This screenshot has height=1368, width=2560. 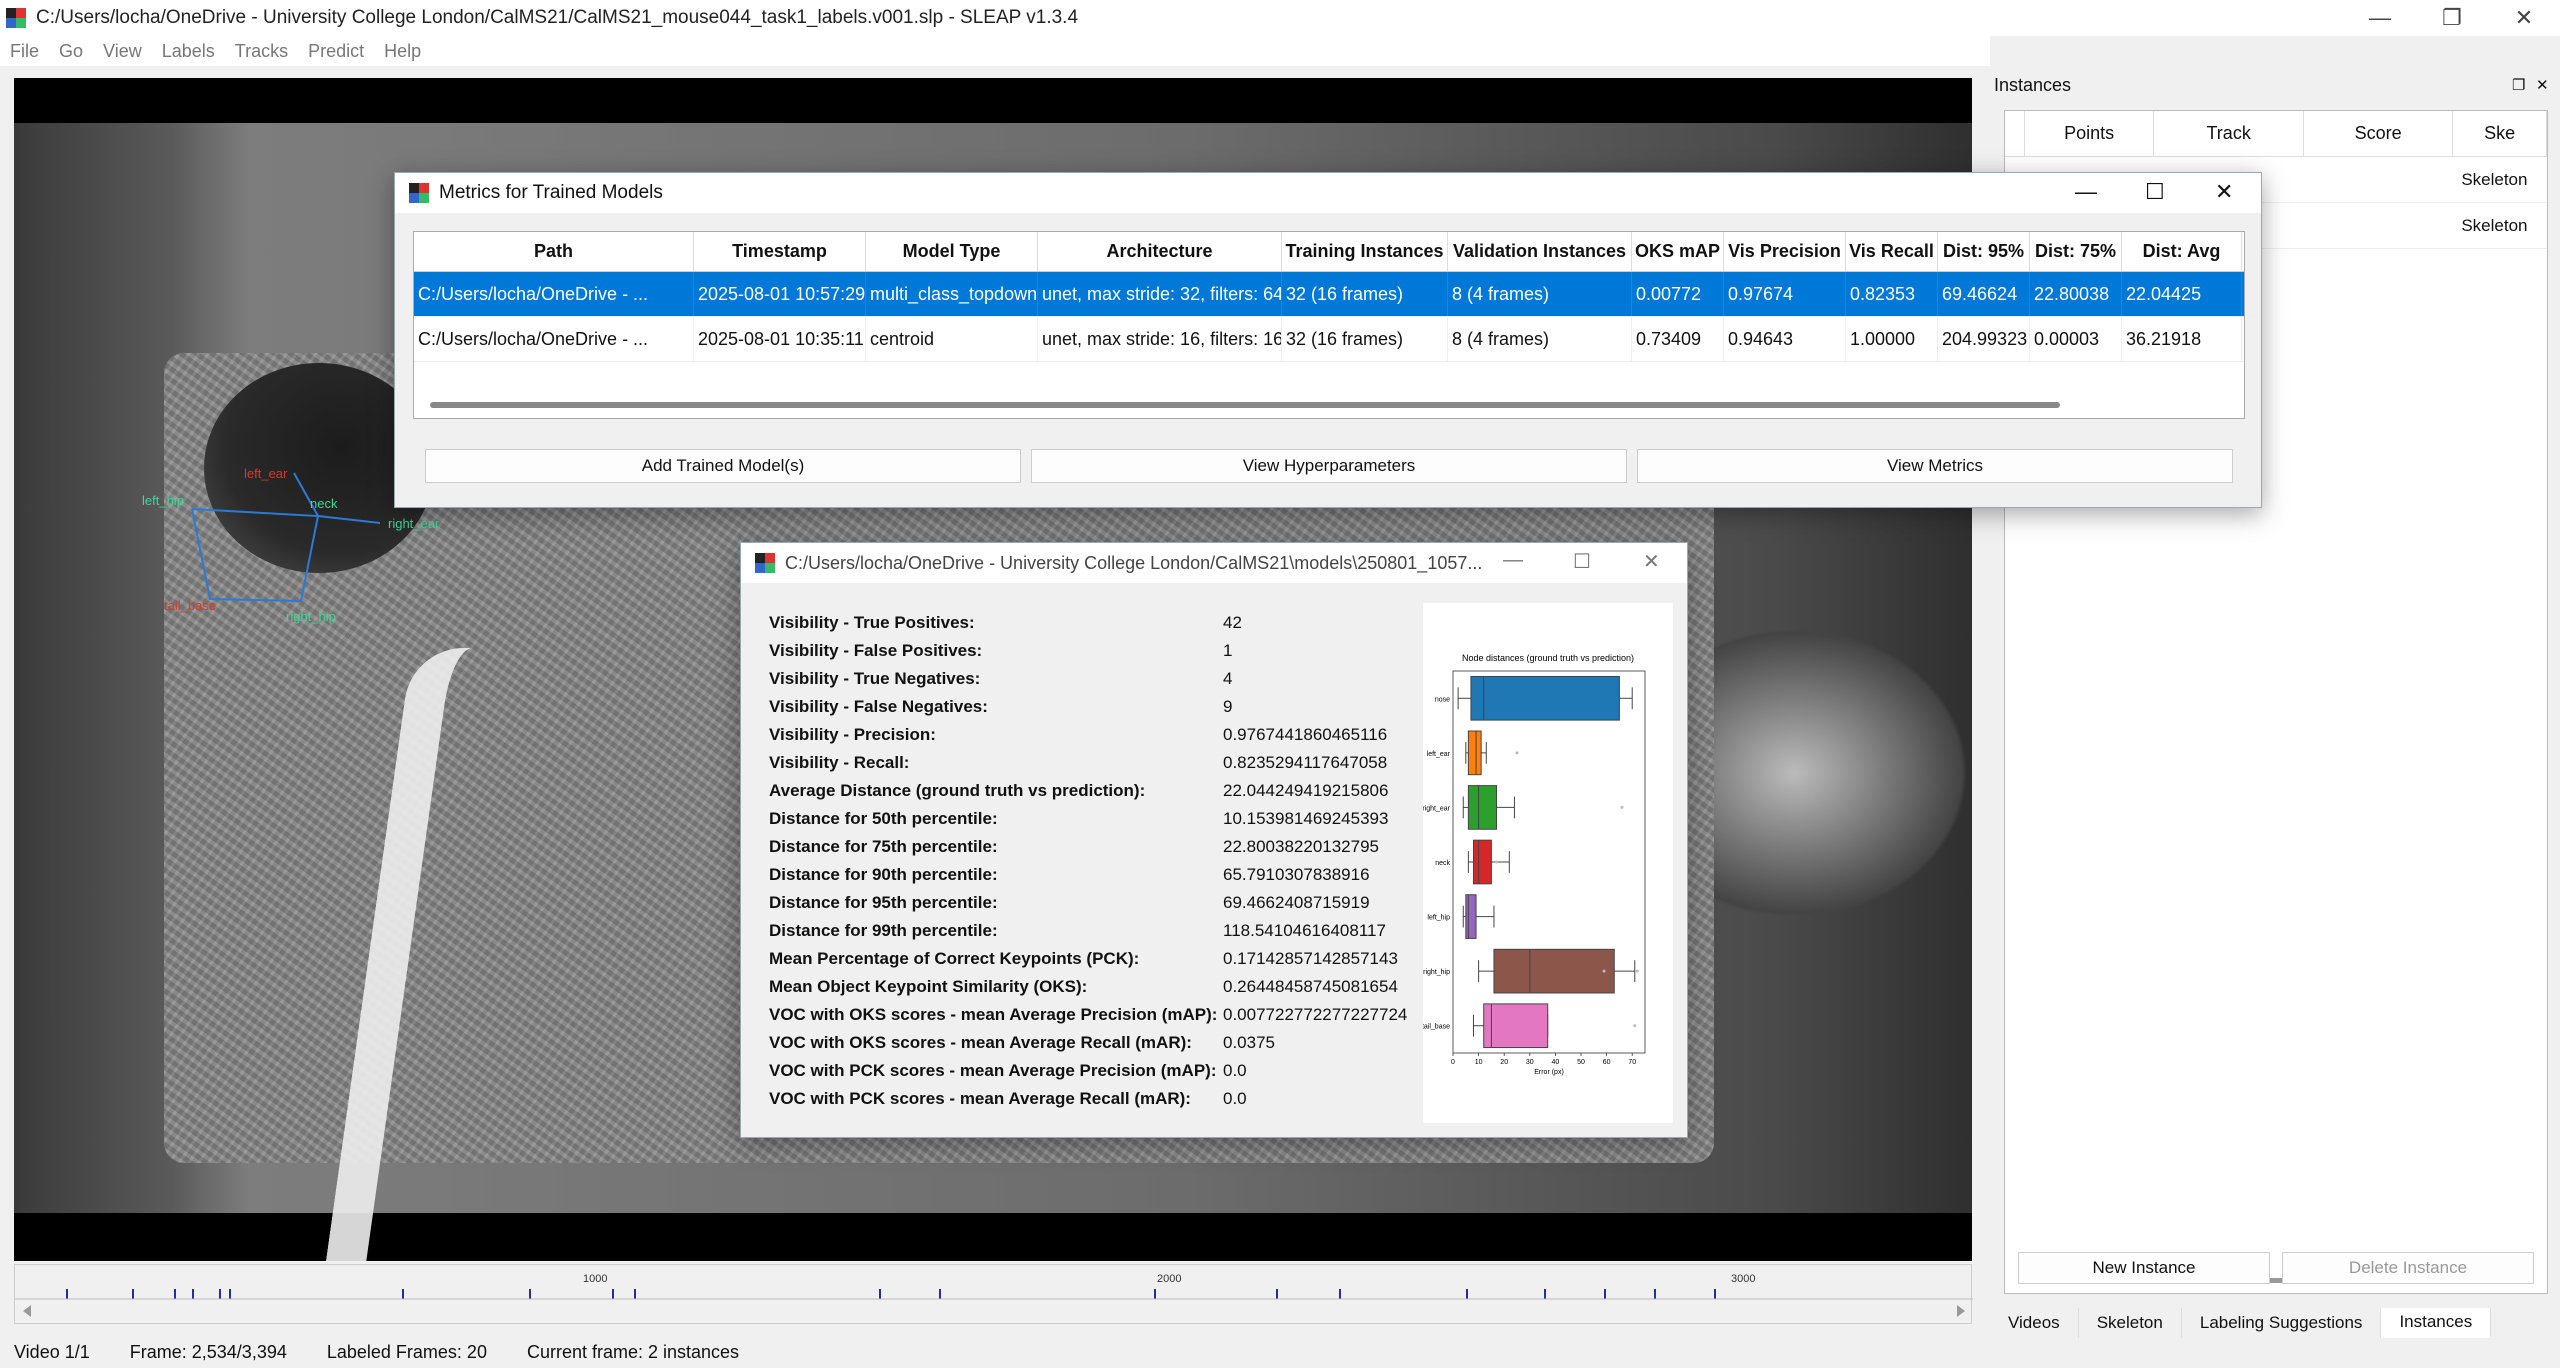 What do you see at coordinates (2379, 133) in the screenshot?
I see `column-score: Score` at bounding box center [2379, 133].